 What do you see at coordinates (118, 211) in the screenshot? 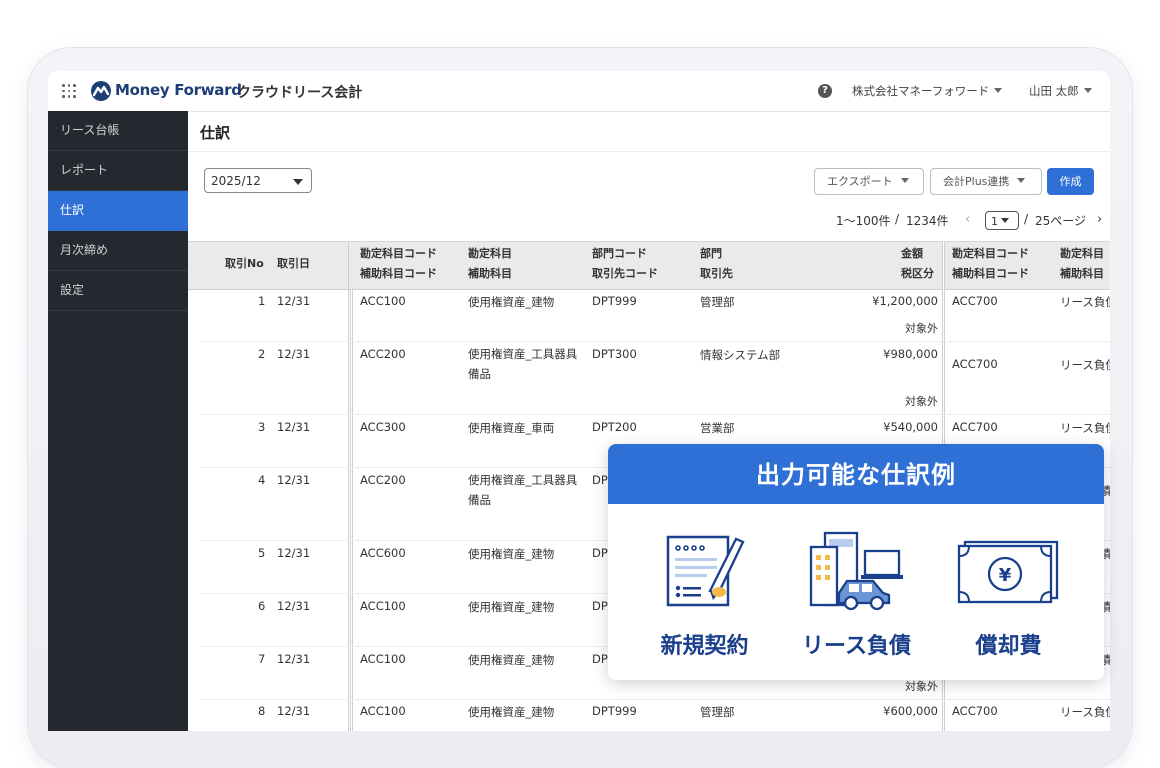
I see `sidebar-item-journal: 仕訳` at bounding box center [118, 211].